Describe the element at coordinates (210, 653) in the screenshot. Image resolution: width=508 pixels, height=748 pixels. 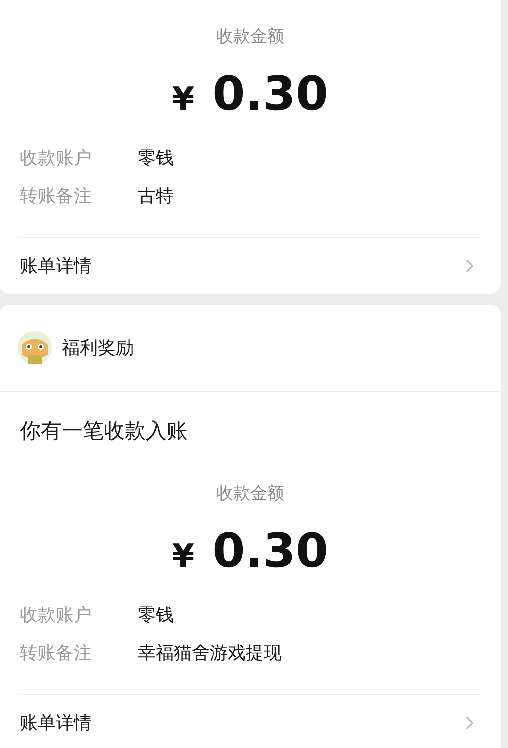
I see `field-value: 幸福猫舍游戏提现` at that location.